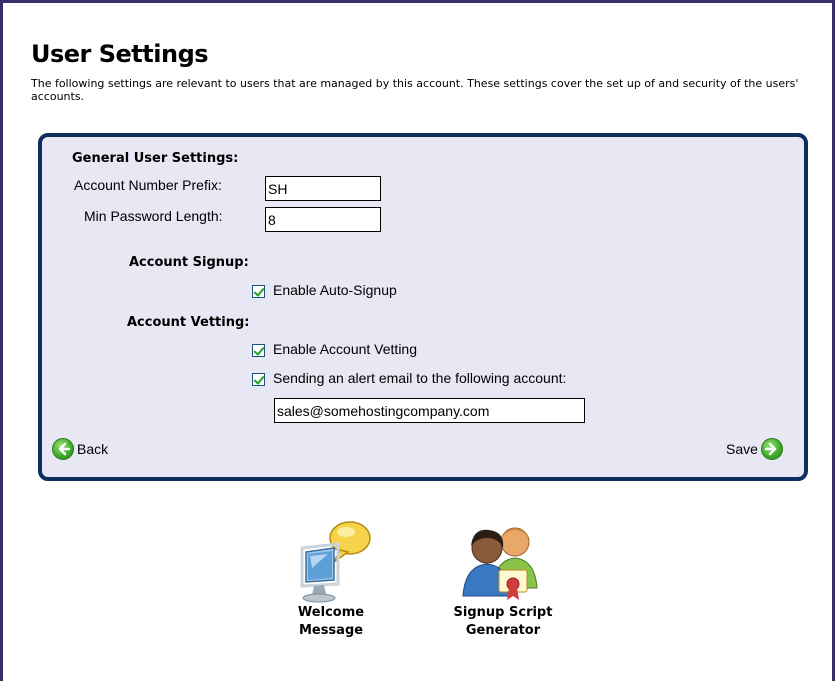 The image size is (835, 681). What do you see at coordinates (63, 449) in the screenshot?
I see `back-arrow-icon` at bounding box center [63, 449].